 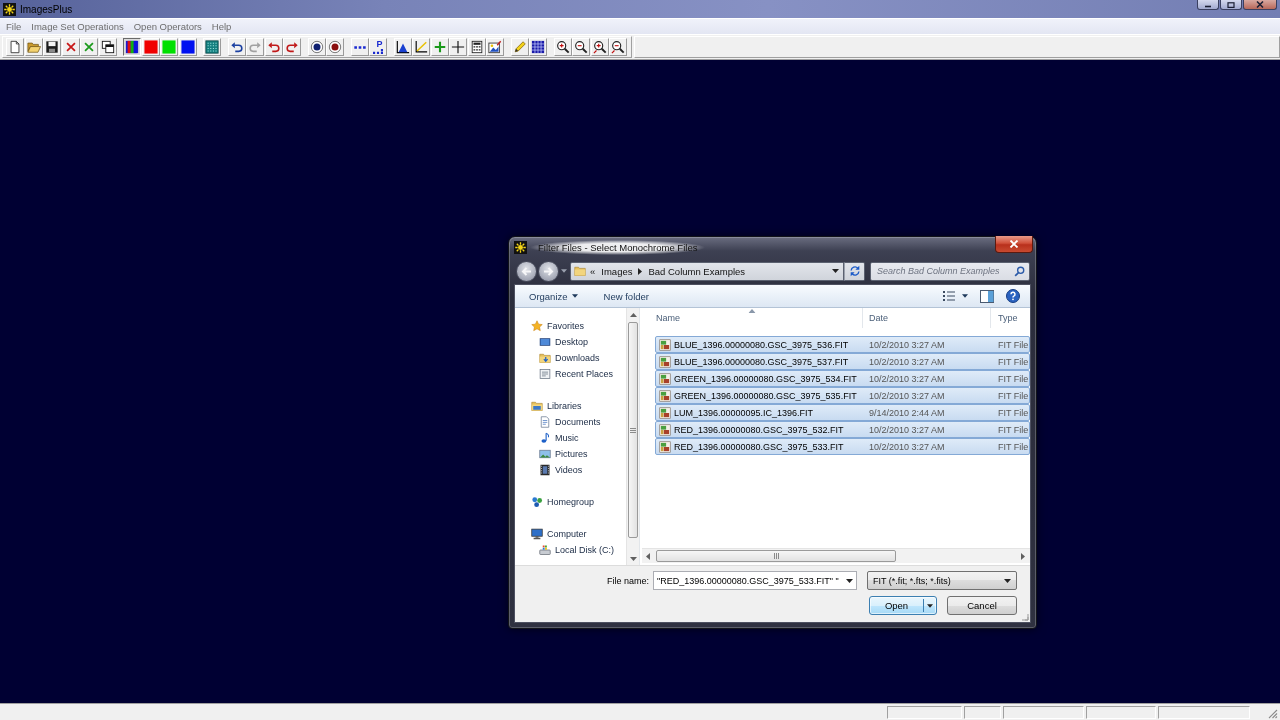 What do you see at coordinates (633, 314) in the screenshot?
I see `up-arrow-icon` at bounding box center [633, 314].